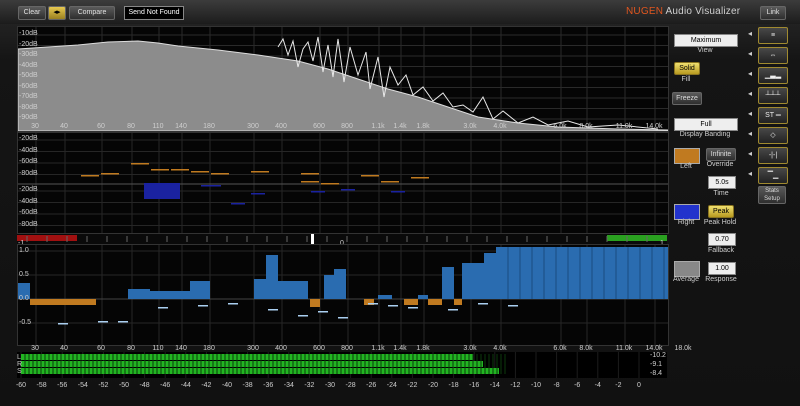 The image size is (800, 406). Describe the element at coordinates (752, 35) in the screenshot. I see `mode-arrow-1: ◂` at that location.